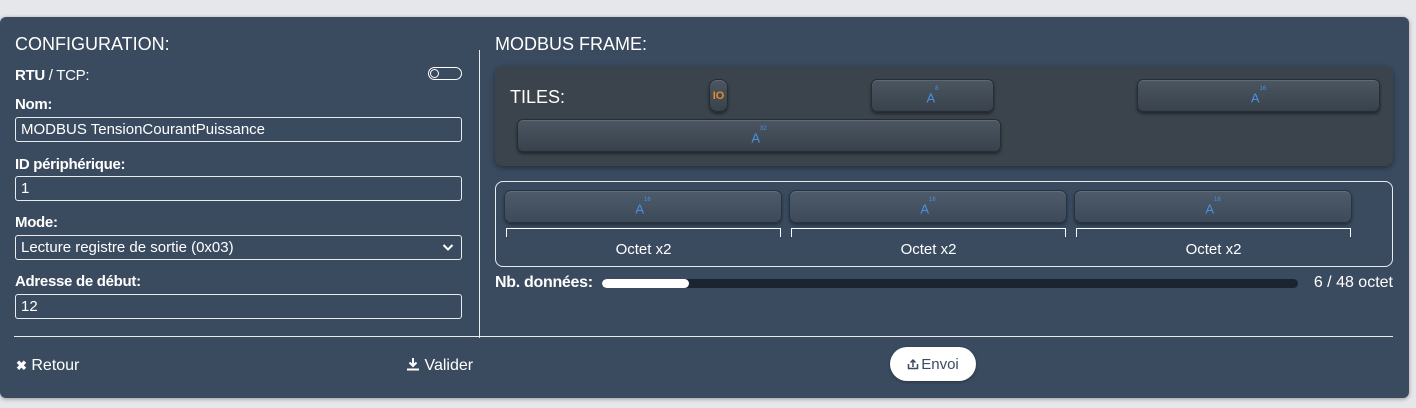 The image size is (1416, 408). What do you see at coordinates (645, 283) in the screenshot?
I see `data-count-progress-fill` at bounding box center [645, 283].